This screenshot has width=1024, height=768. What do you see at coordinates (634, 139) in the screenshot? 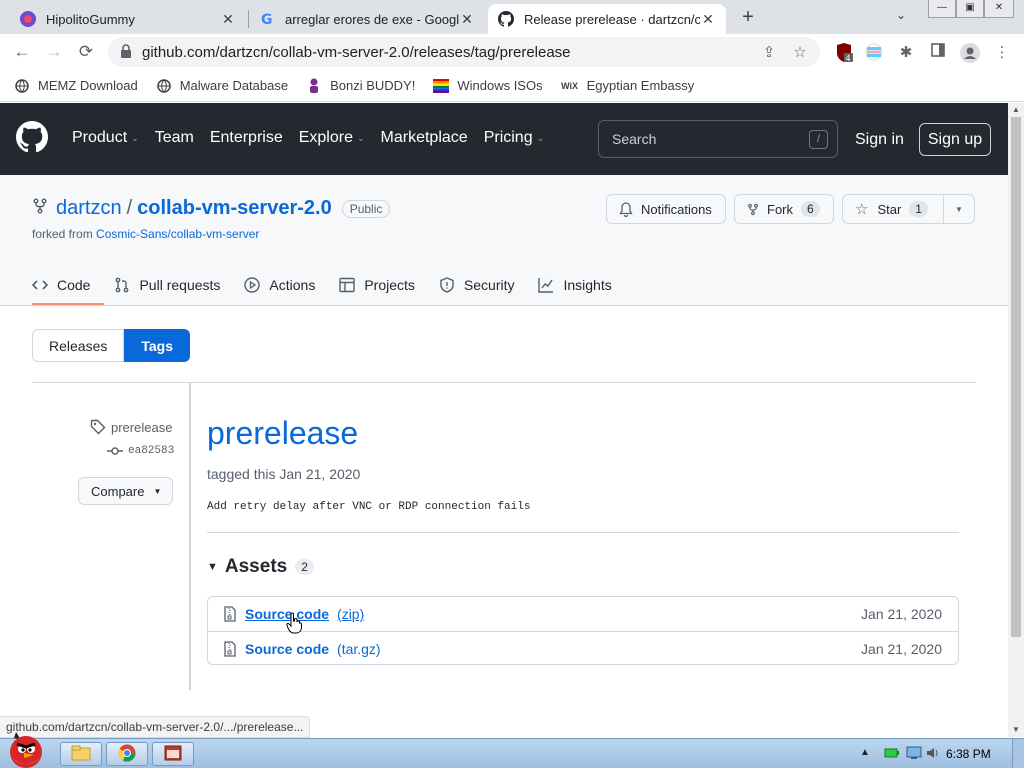
I see `search-placeholder: Search` at bounding box center [634, 139].